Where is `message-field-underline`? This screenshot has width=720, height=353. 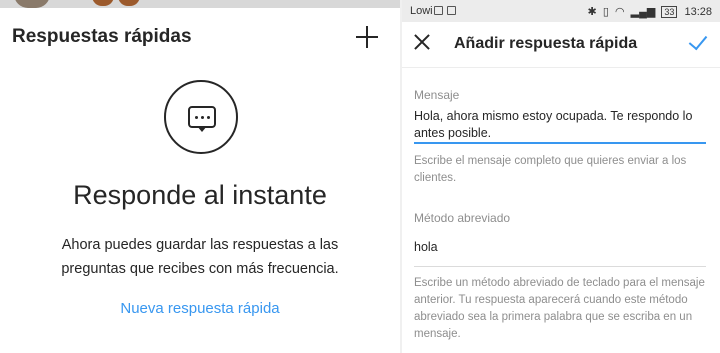
message-field-underline is located at coordinates (560, 143).